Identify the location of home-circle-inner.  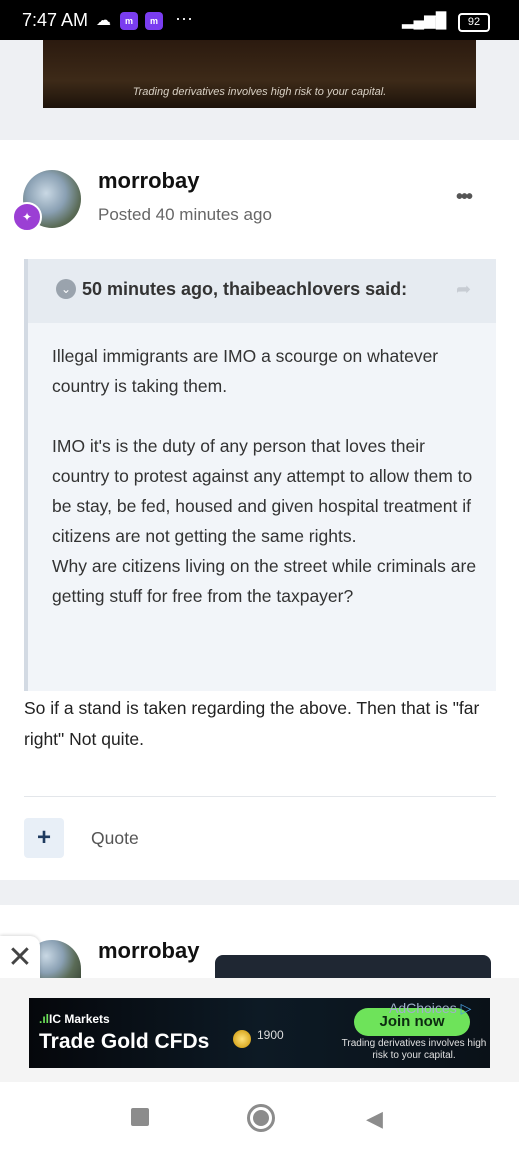
(261, 1118).